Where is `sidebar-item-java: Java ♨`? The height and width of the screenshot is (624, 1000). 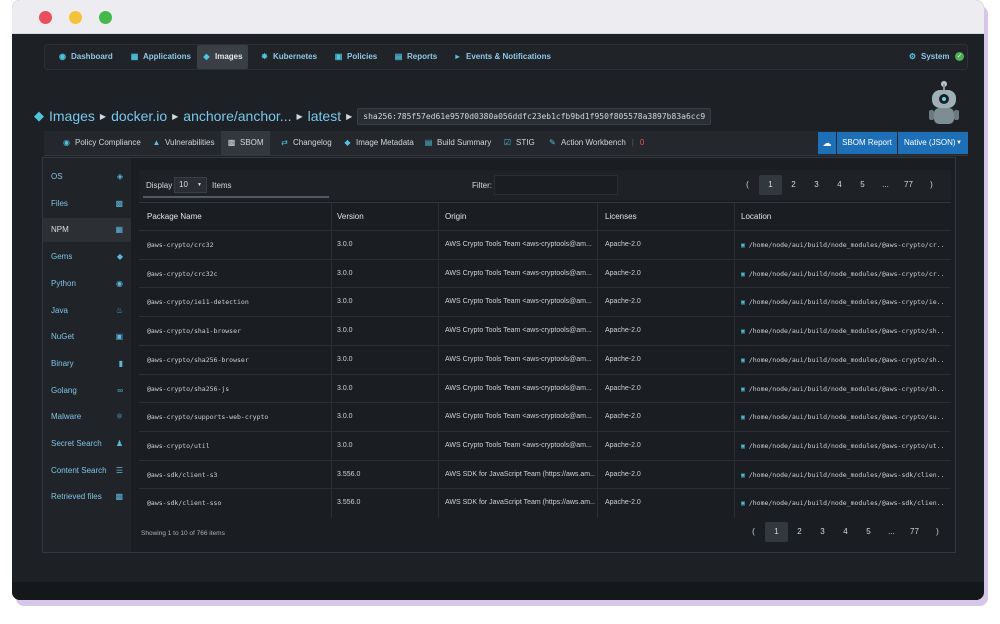
sidebar-item-java: Java ♨ is located at coordinates (87, 311).